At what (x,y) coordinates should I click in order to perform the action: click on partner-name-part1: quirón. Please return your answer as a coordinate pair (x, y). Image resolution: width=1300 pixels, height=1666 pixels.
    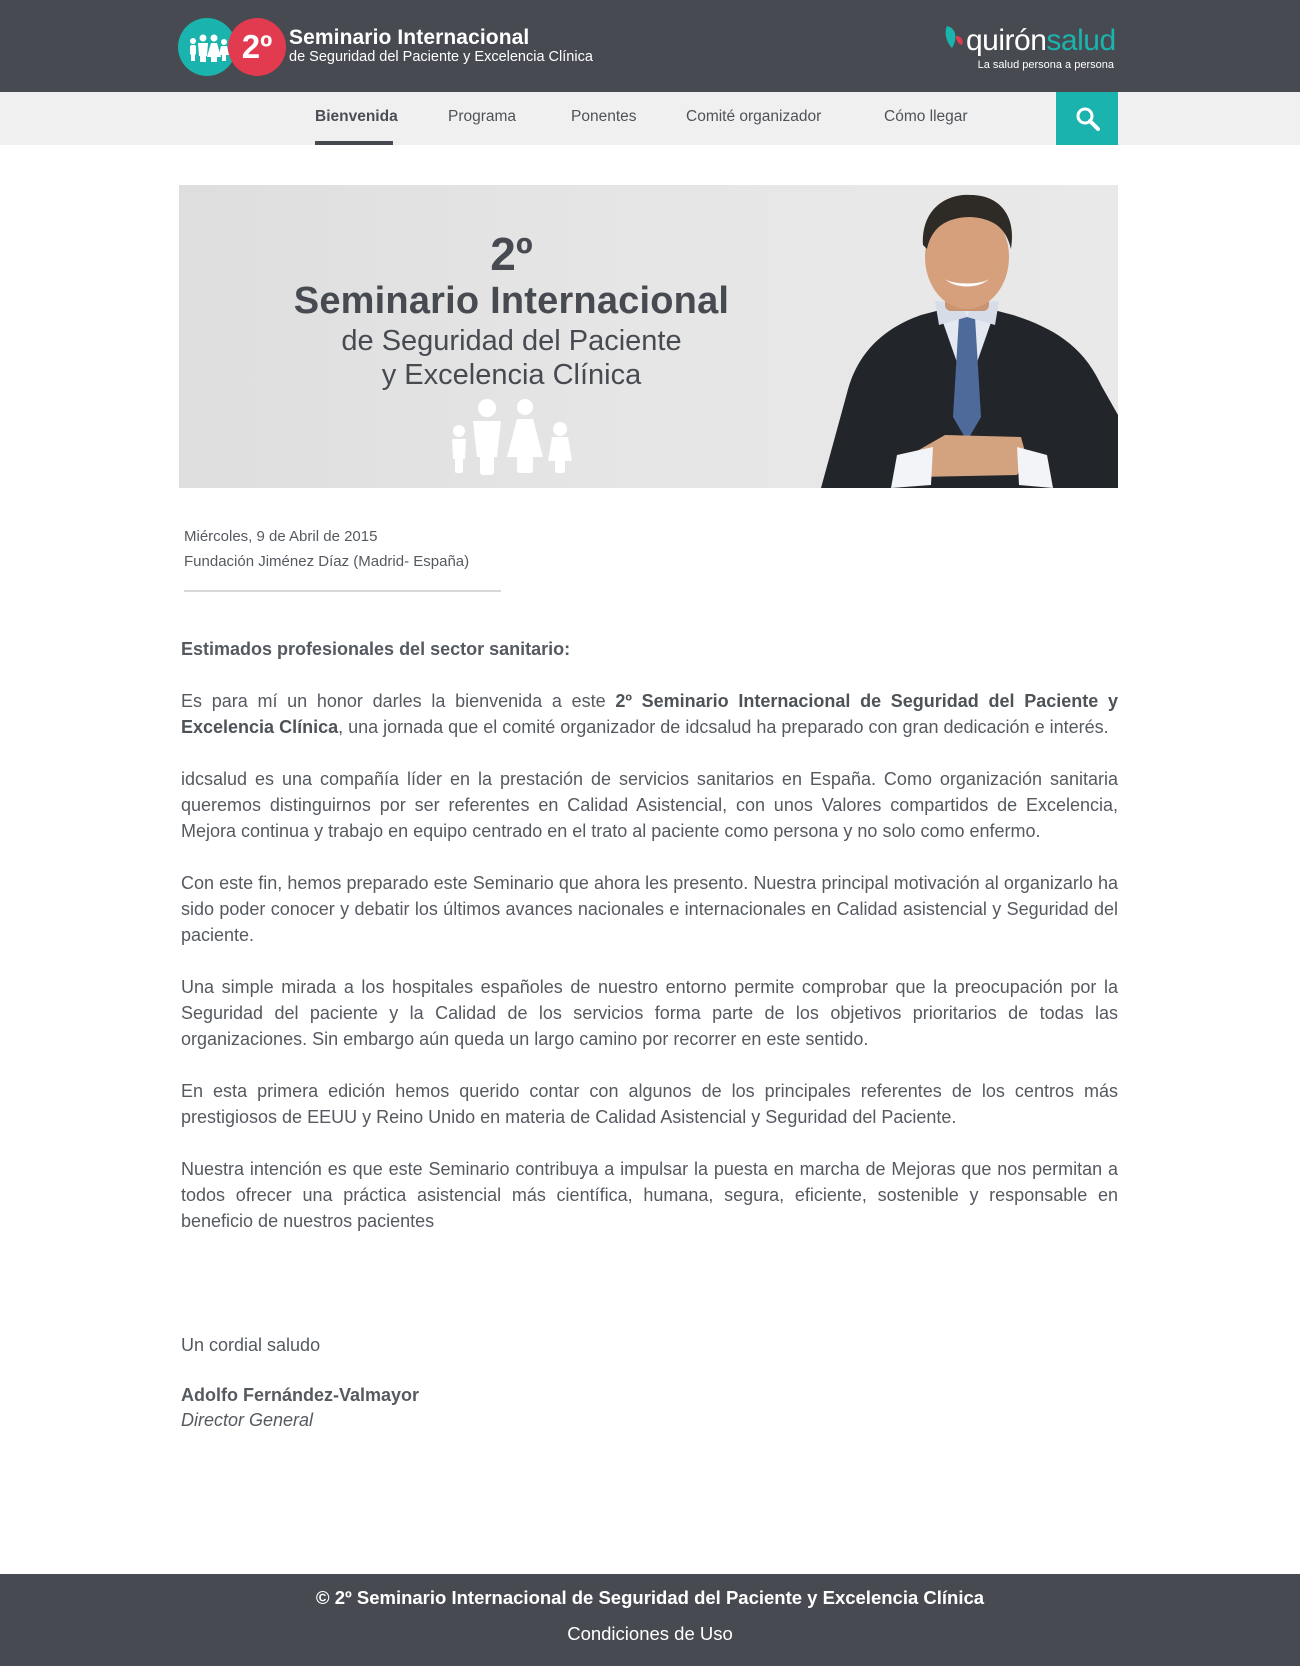
    Looking at the image, I should click on (1006, 40).